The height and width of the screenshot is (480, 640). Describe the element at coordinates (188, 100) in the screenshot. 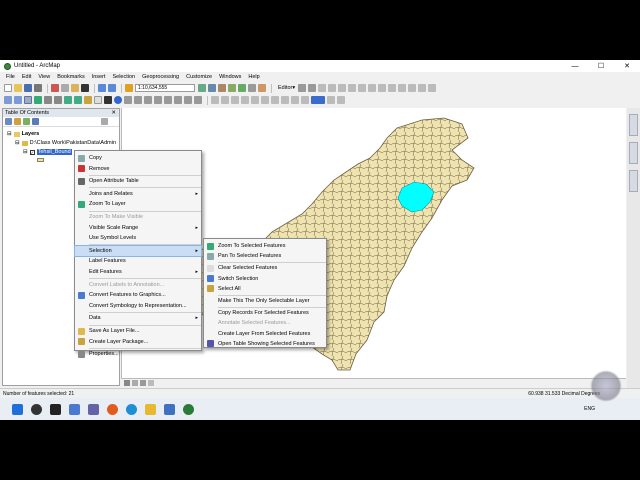

I see `time-slider-icon` at that location.